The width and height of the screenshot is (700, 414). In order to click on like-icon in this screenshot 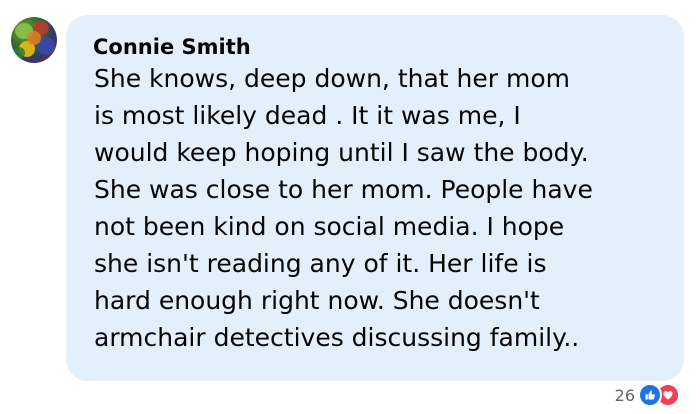, I will do `click(650, 395)`.